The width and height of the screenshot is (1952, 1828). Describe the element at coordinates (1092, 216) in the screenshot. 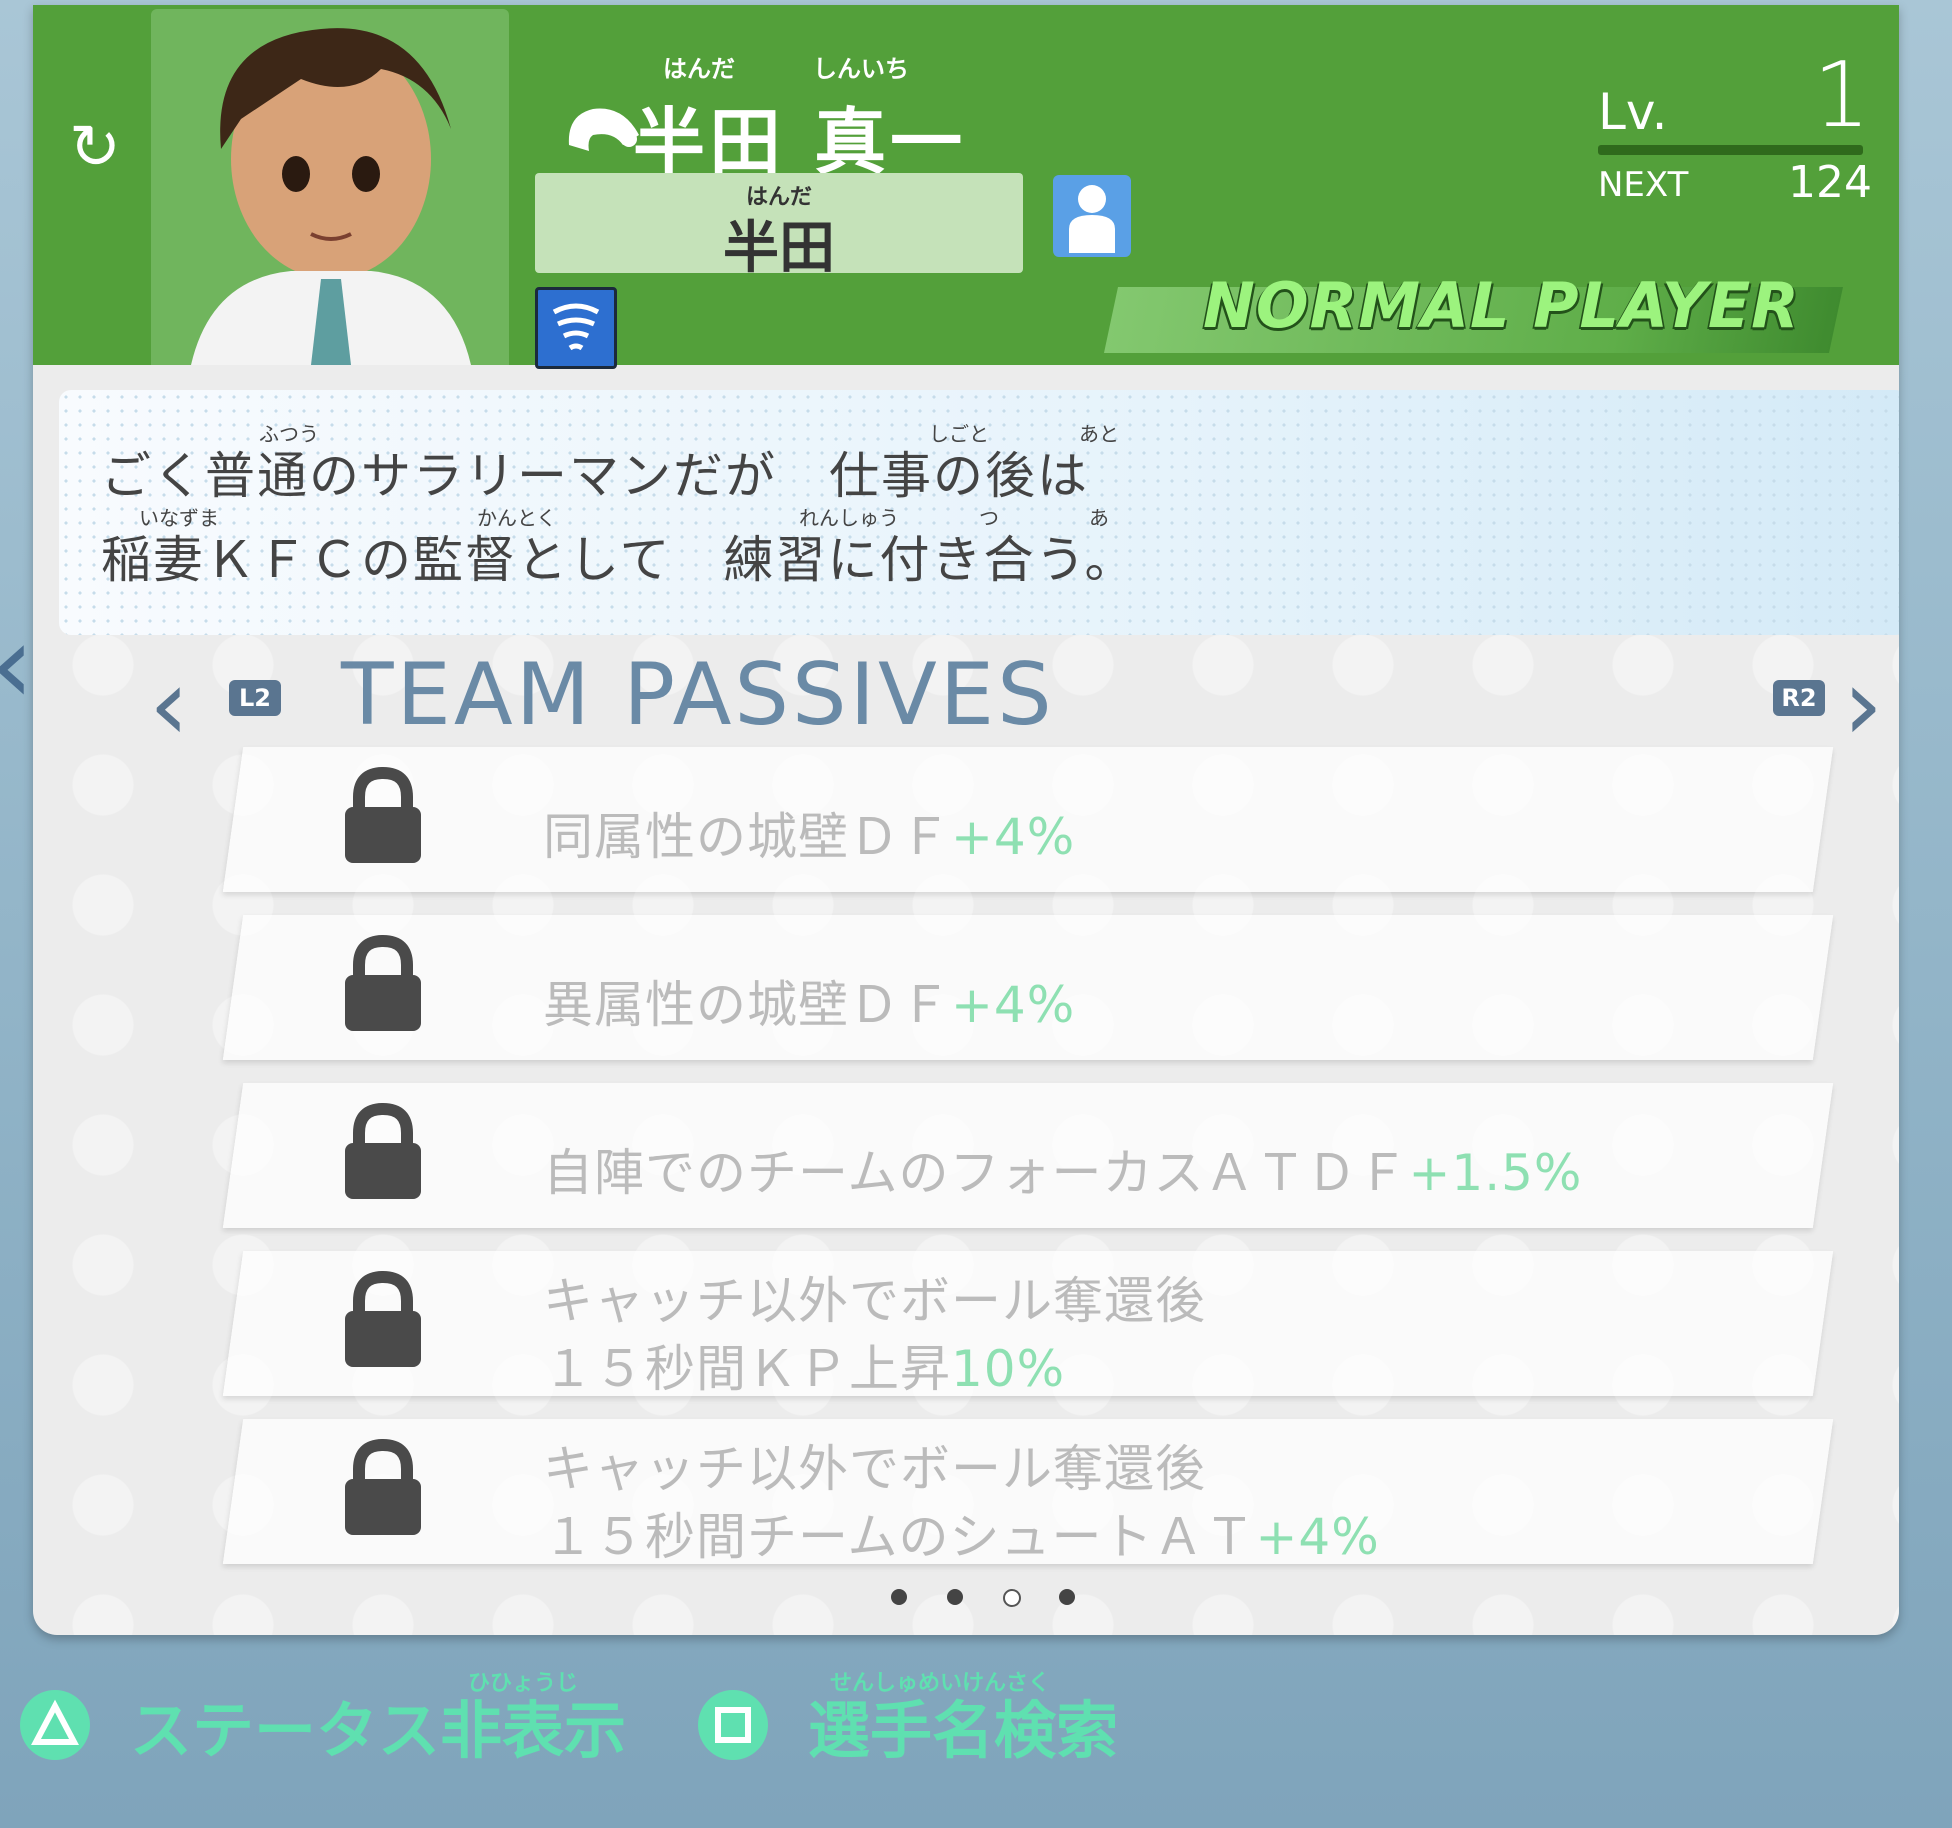

I see `person-icon` at that location.